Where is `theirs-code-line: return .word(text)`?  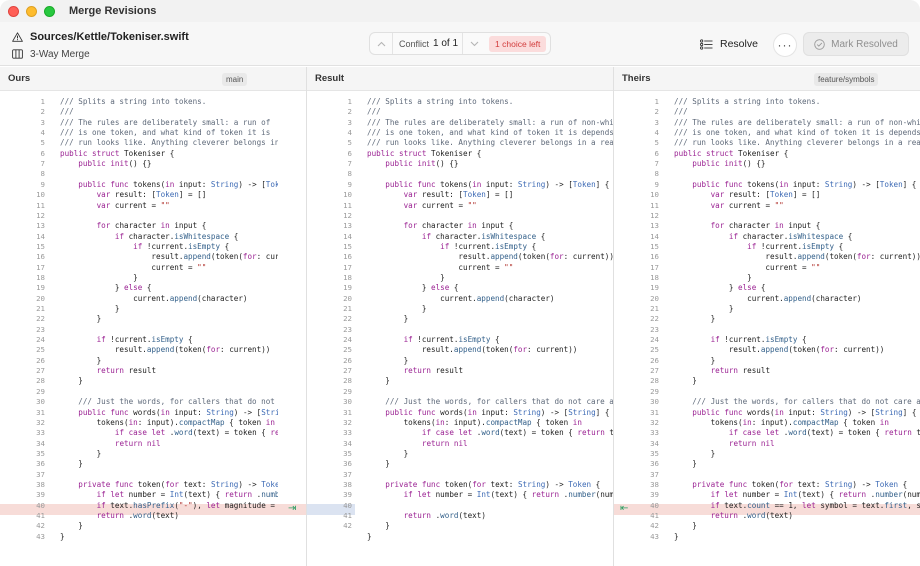 theirs-code-line: return .word(text) is located at coordinates (733, 516).